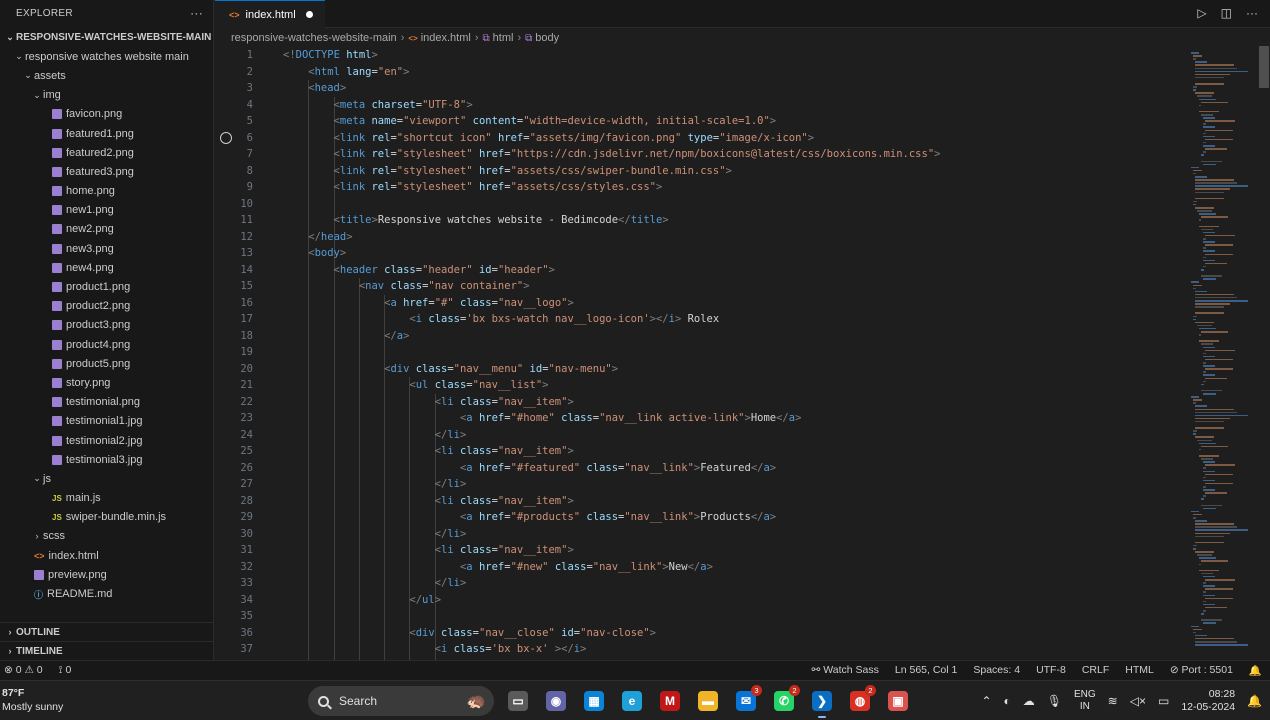 The height and width of the screenshot is (720, 1270). I want to click on onedrive-cloud-icon: ☁, so click(1029, 701).